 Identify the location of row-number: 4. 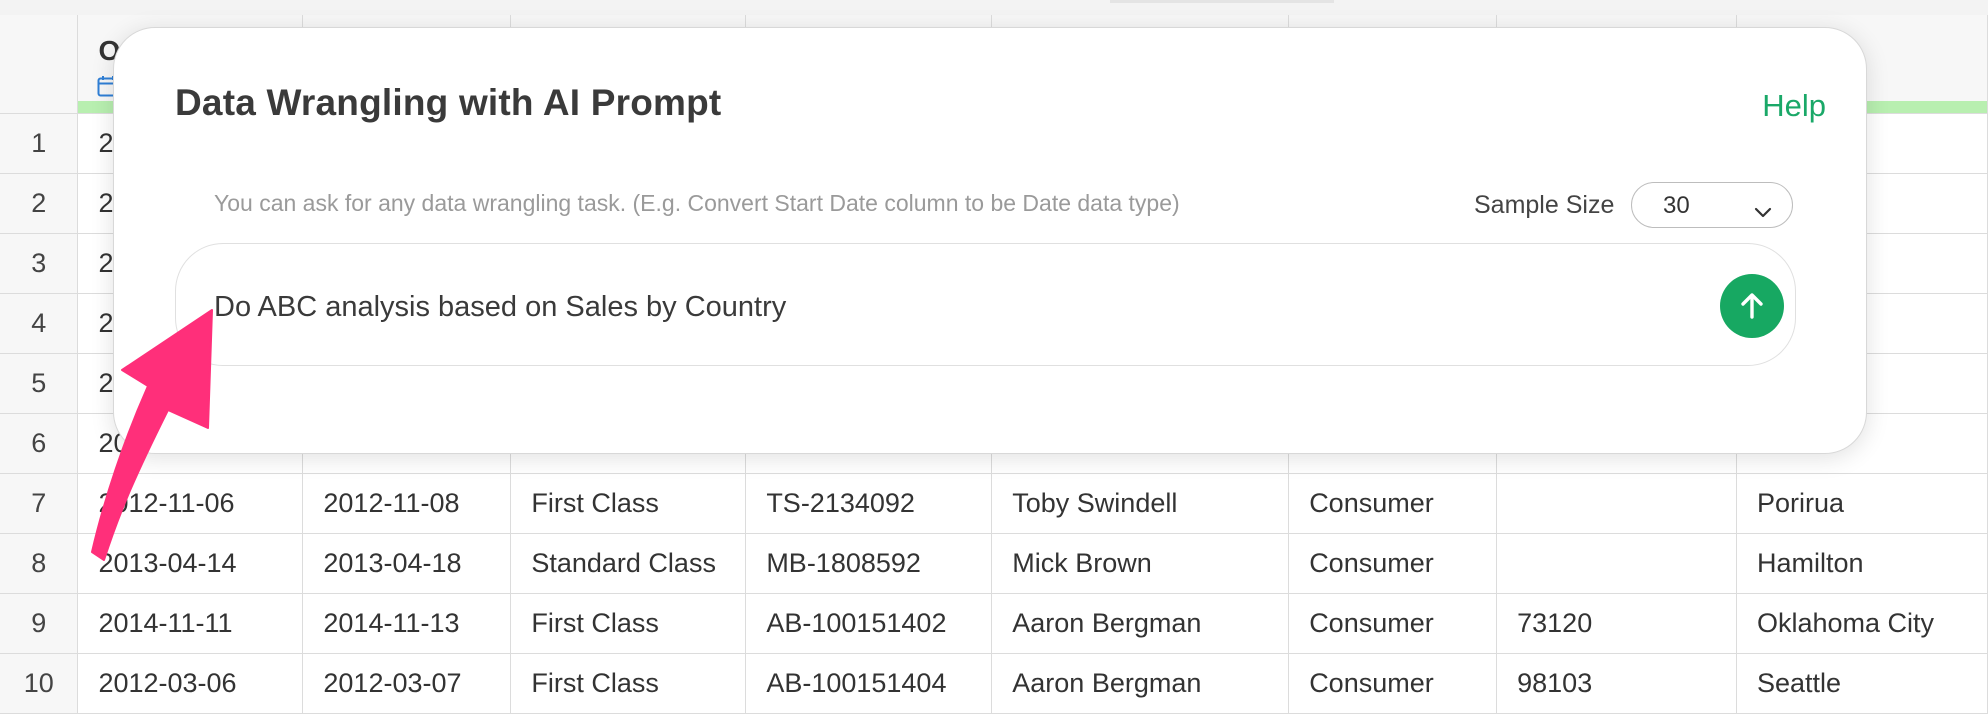
(39, 323).